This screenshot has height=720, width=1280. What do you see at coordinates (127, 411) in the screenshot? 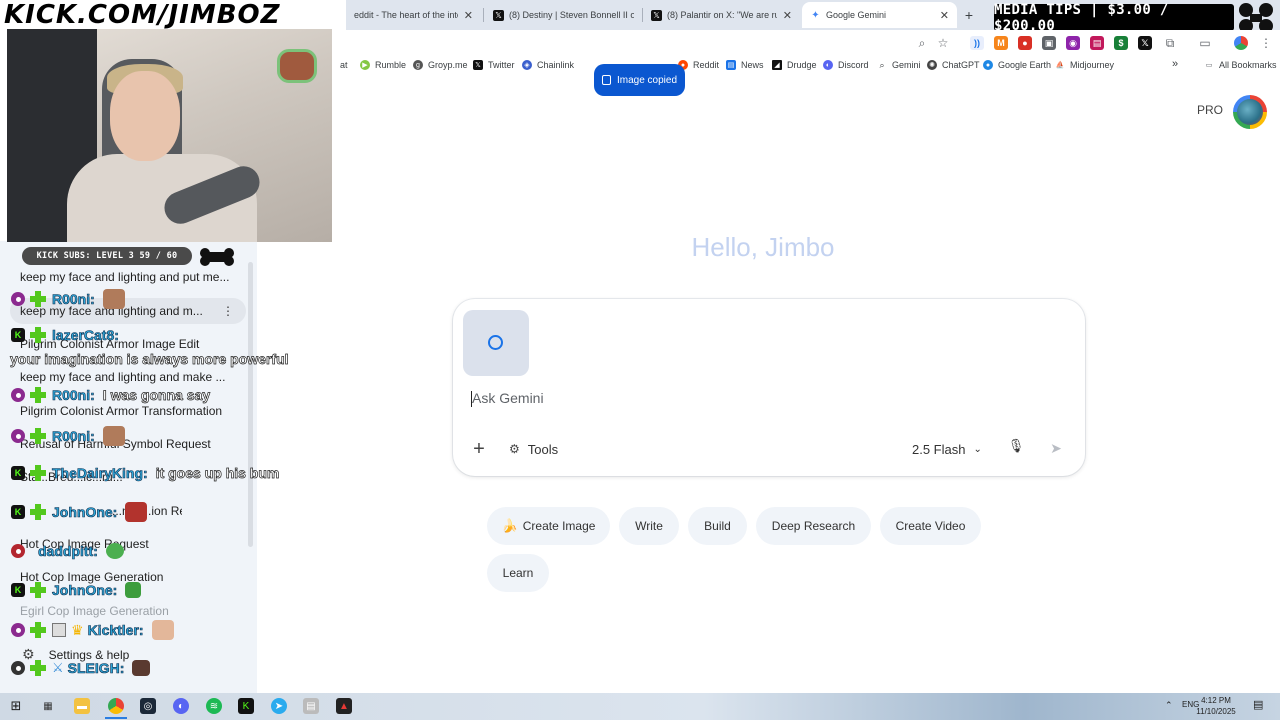
I see `conversation-item: Pilgrim Colonist Armor Transformation` at bounding box center [127, 411].